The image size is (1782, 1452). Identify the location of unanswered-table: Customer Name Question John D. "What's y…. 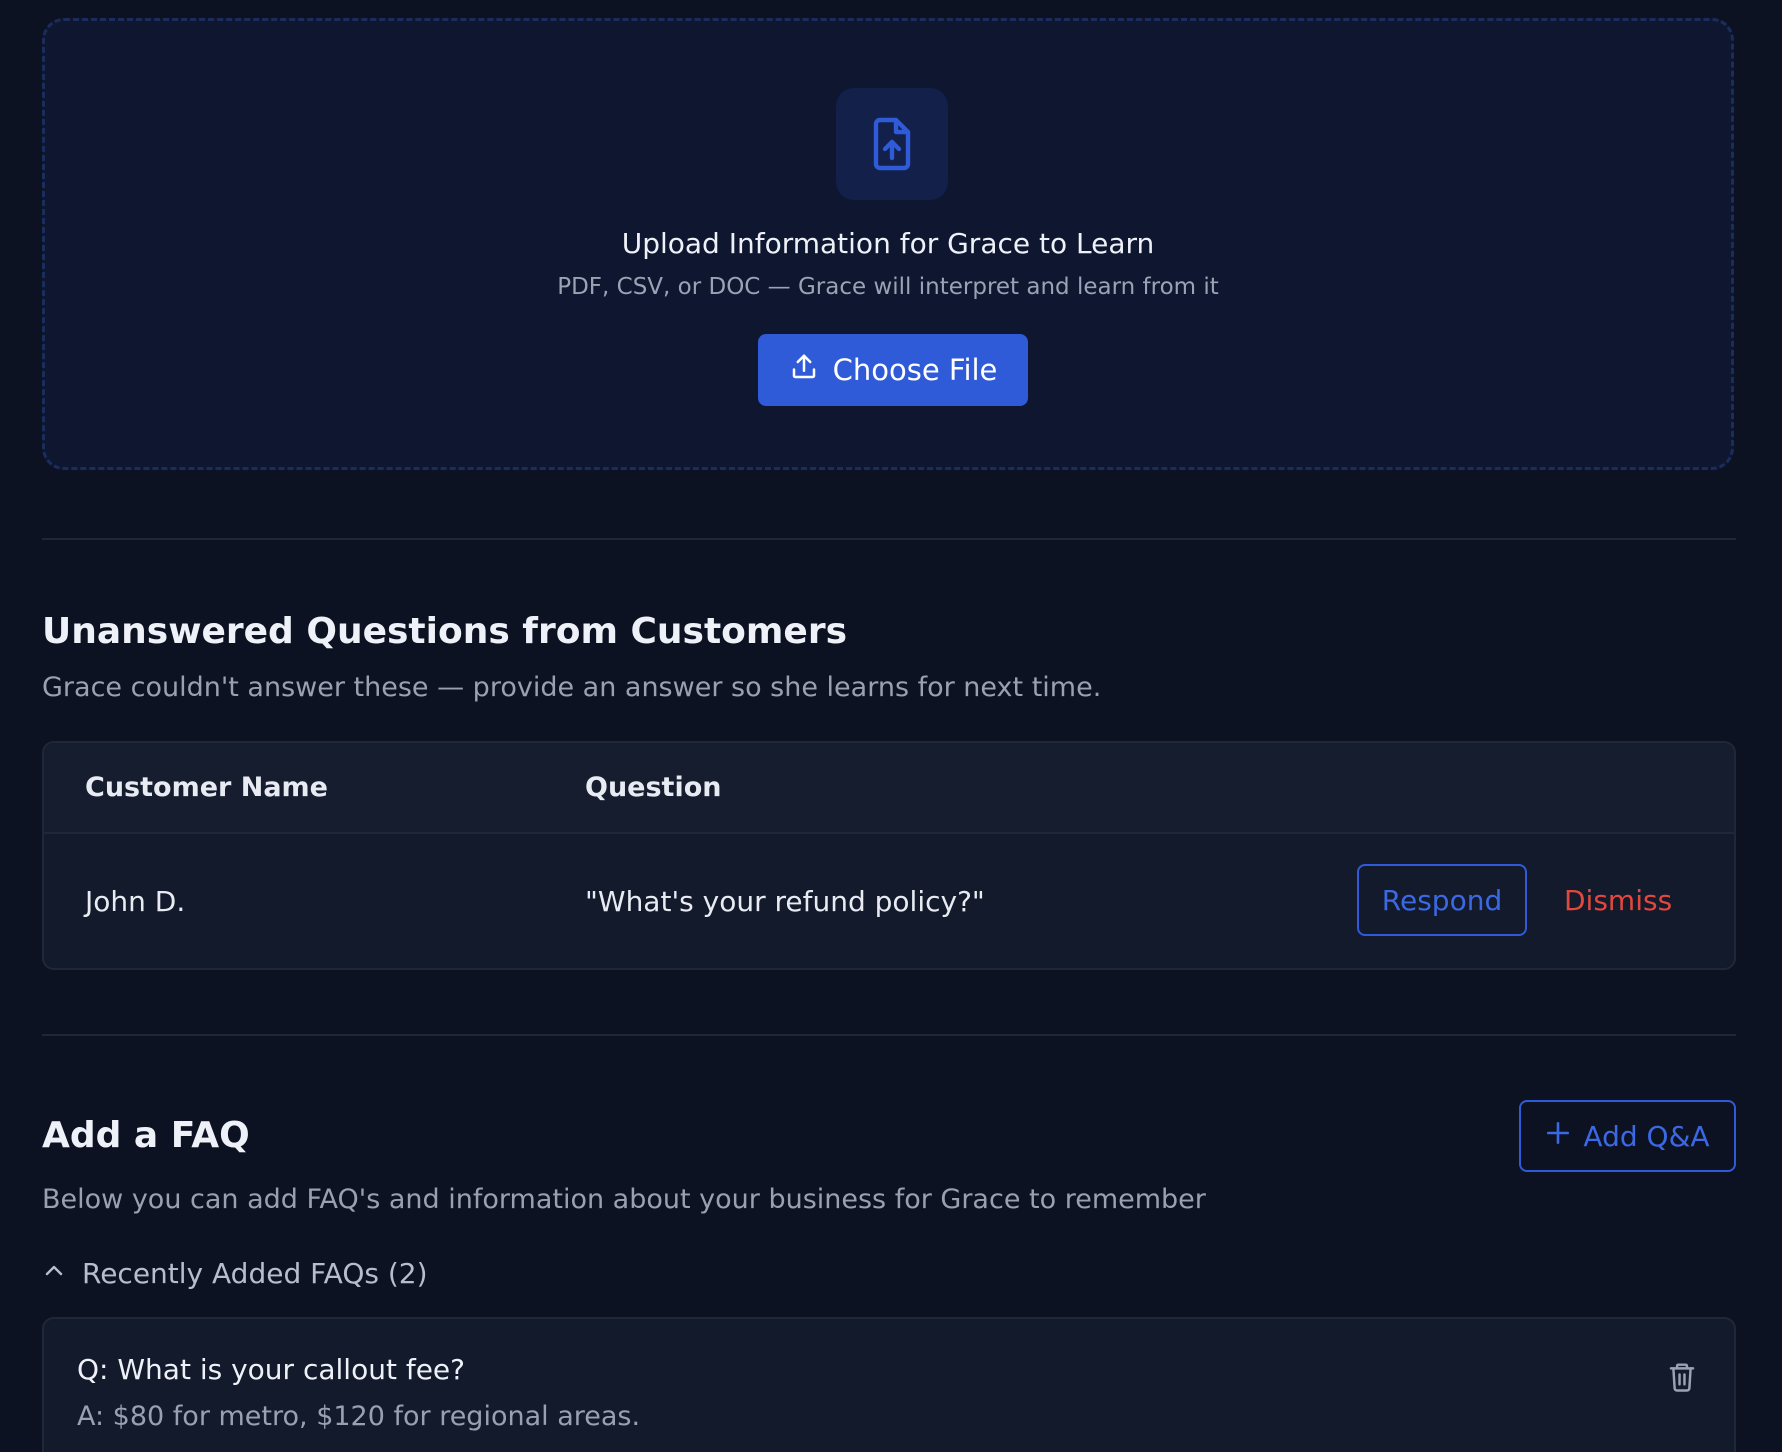
(889, 855).